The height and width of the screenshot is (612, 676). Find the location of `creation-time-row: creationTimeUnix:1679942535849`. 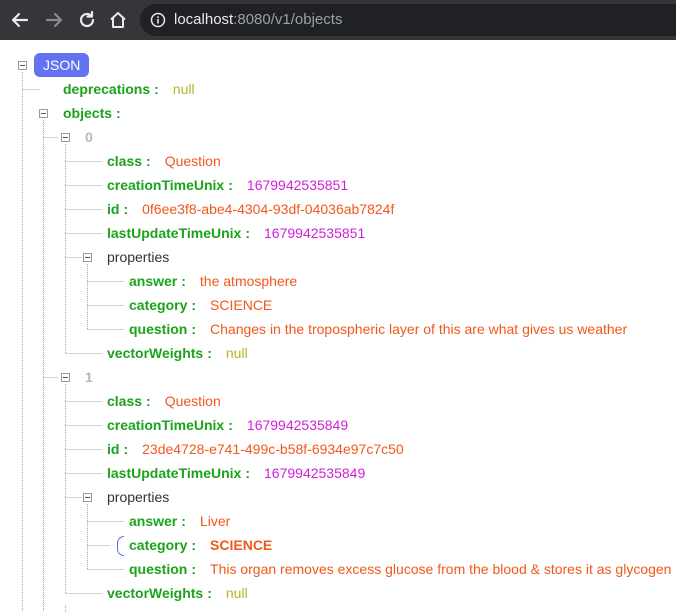

creation-time-row: creationTimeUnix:1679942535849 is located at coordinates (228, 425).